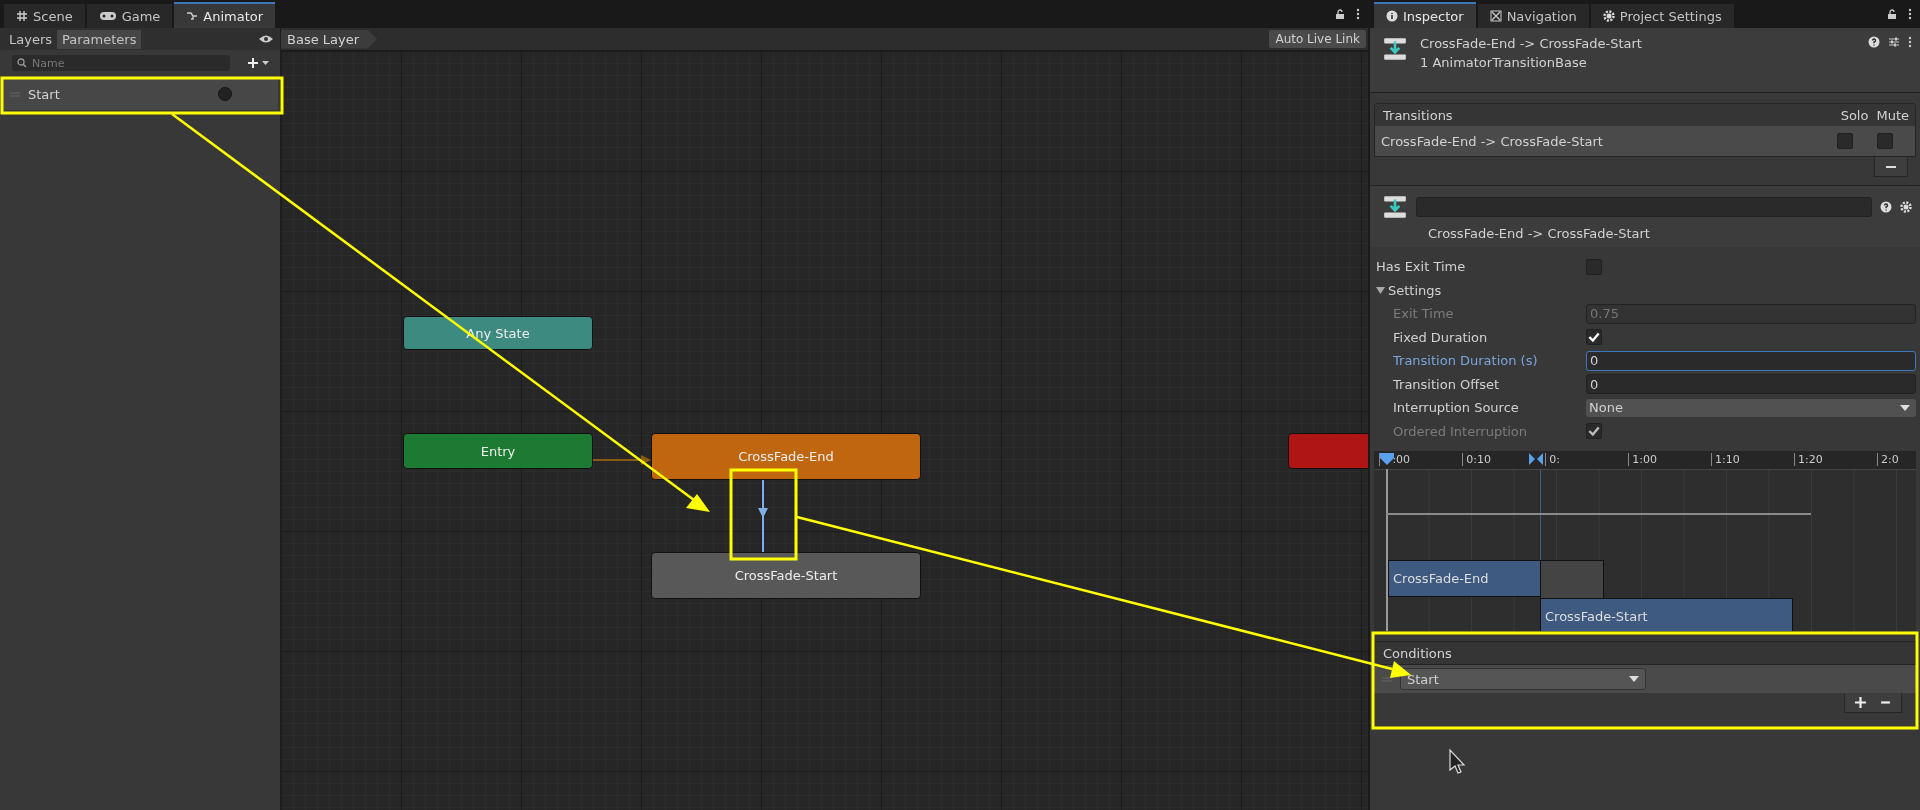  Describe the element at coordinates (129, 16) in the screenshot. I see `editor-tab: Game` at that location.